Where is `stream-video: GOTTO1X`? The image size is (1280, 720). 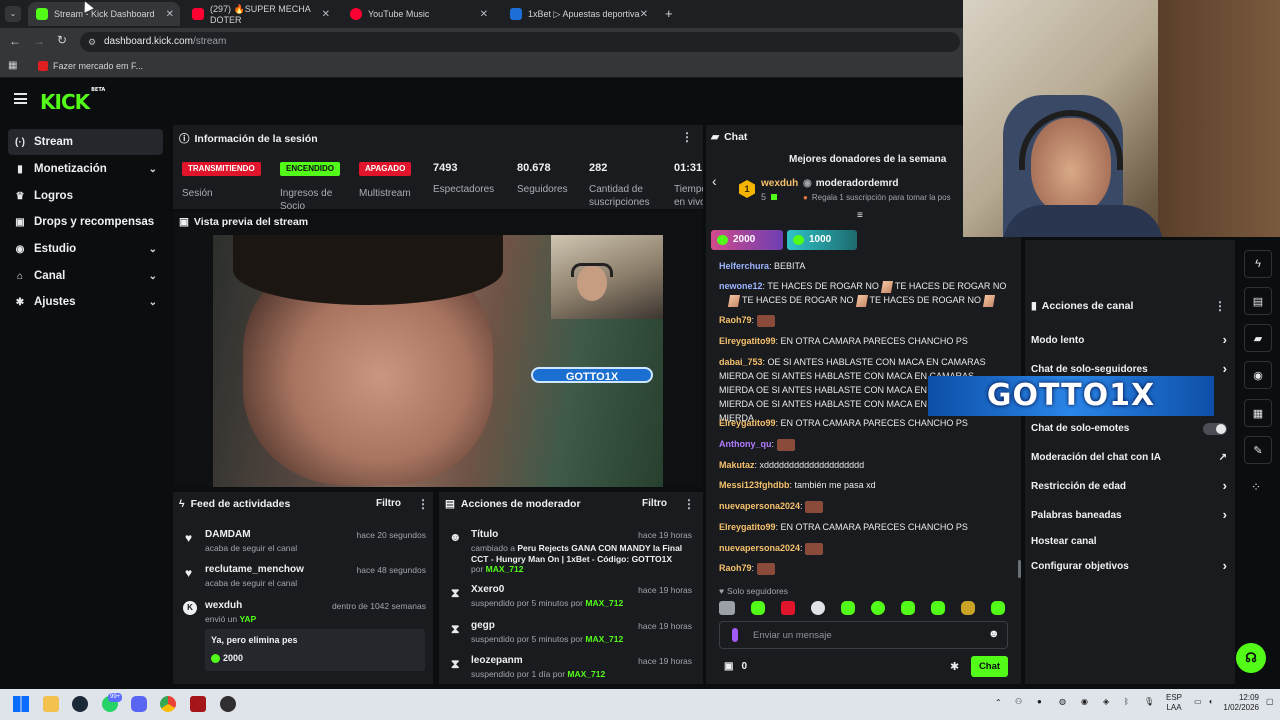
stream-video: GOTTO1X is located at coordinates (438, 361).